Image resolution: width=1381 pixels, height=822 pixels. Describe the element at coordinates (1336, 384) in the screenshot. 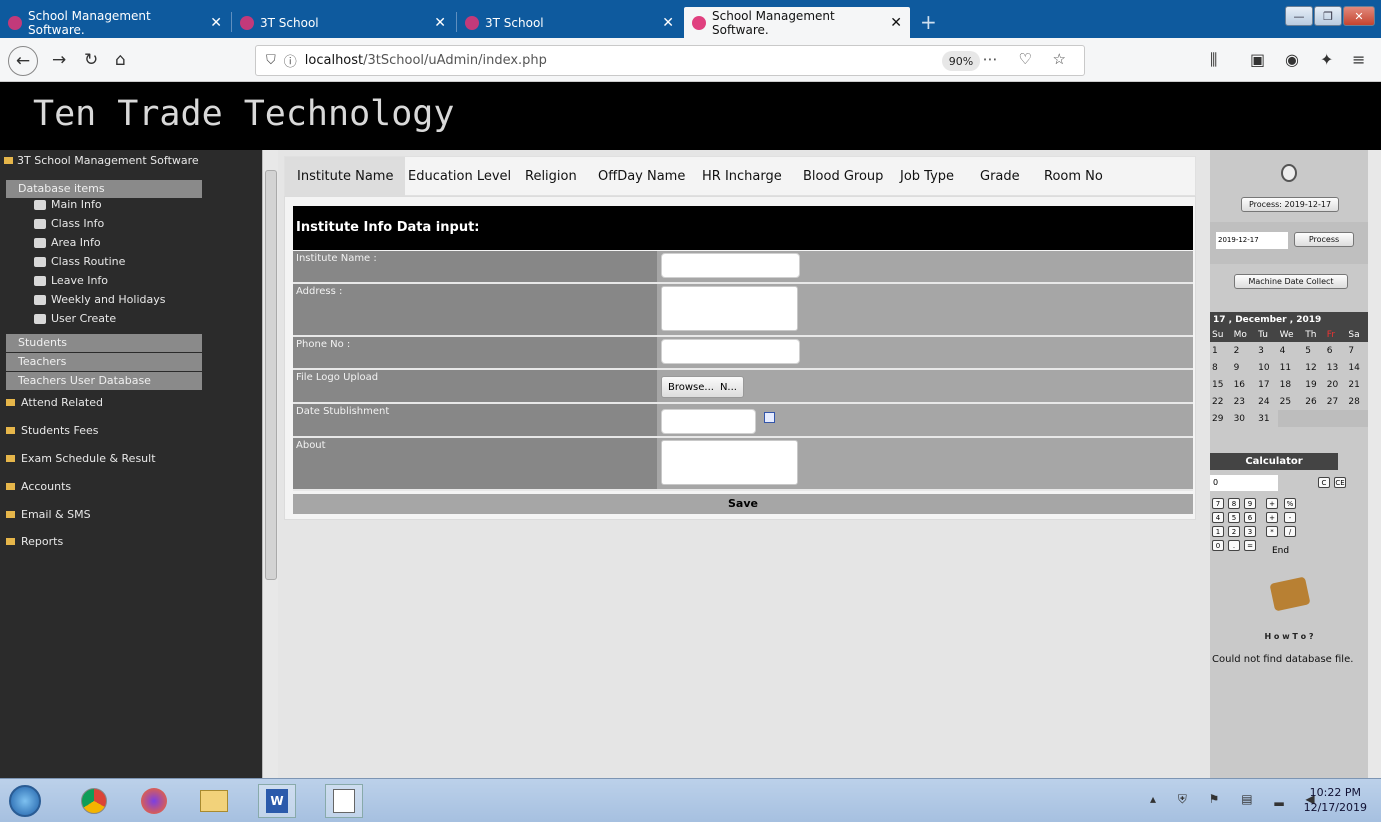

I see `calendar-day: 20` at that location.